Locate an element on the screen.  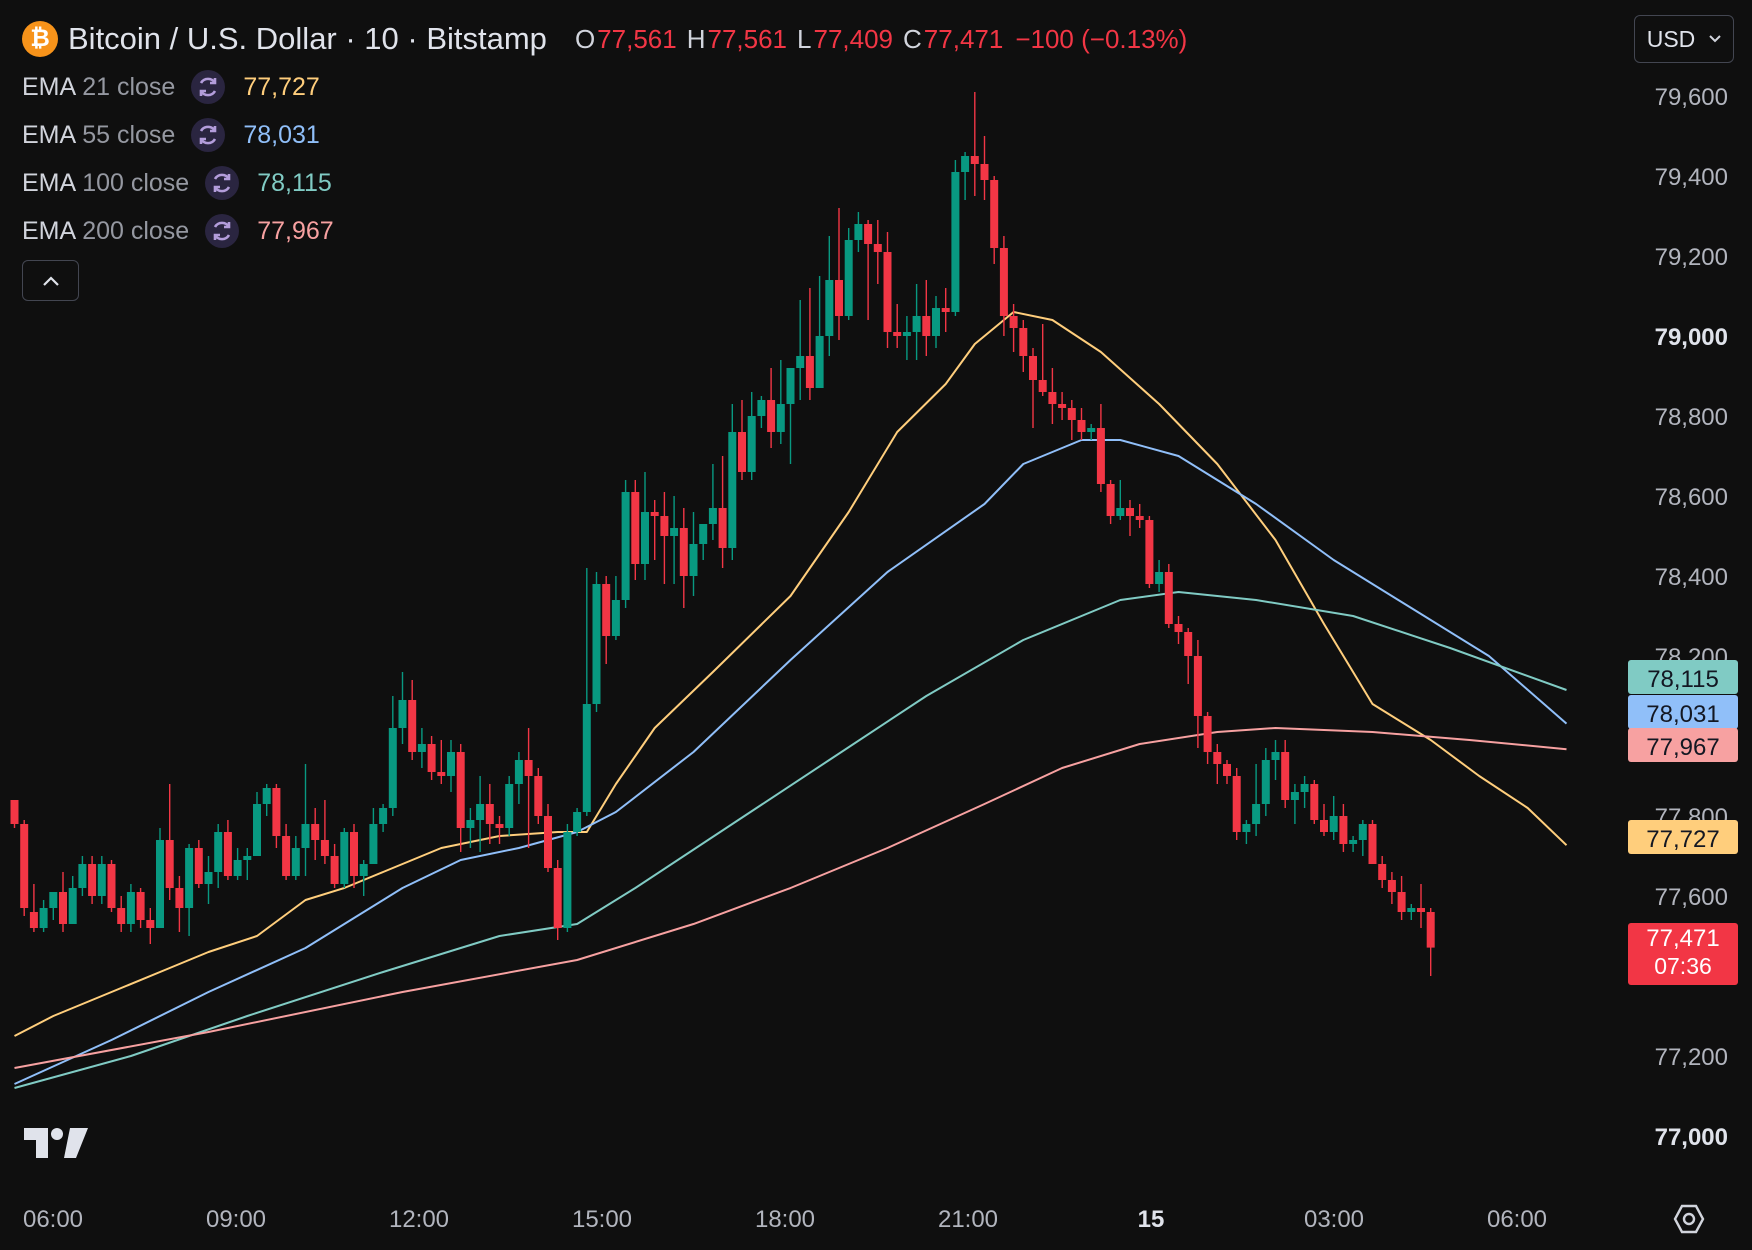
x-axis-tick-label: 21:00 is located at coordinates (968, 1219).